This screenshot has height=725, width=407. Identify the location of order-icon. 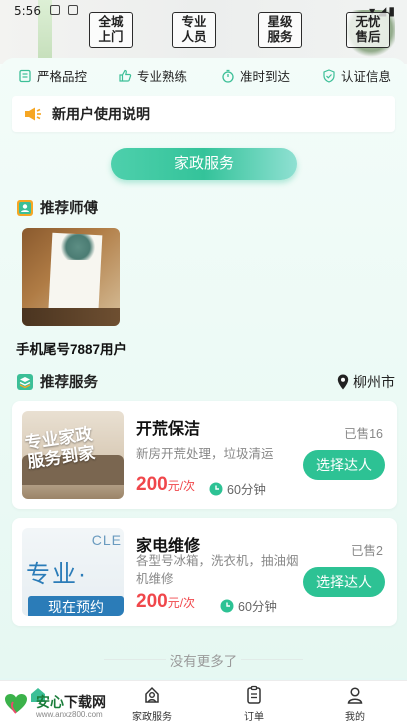
(254, 694).